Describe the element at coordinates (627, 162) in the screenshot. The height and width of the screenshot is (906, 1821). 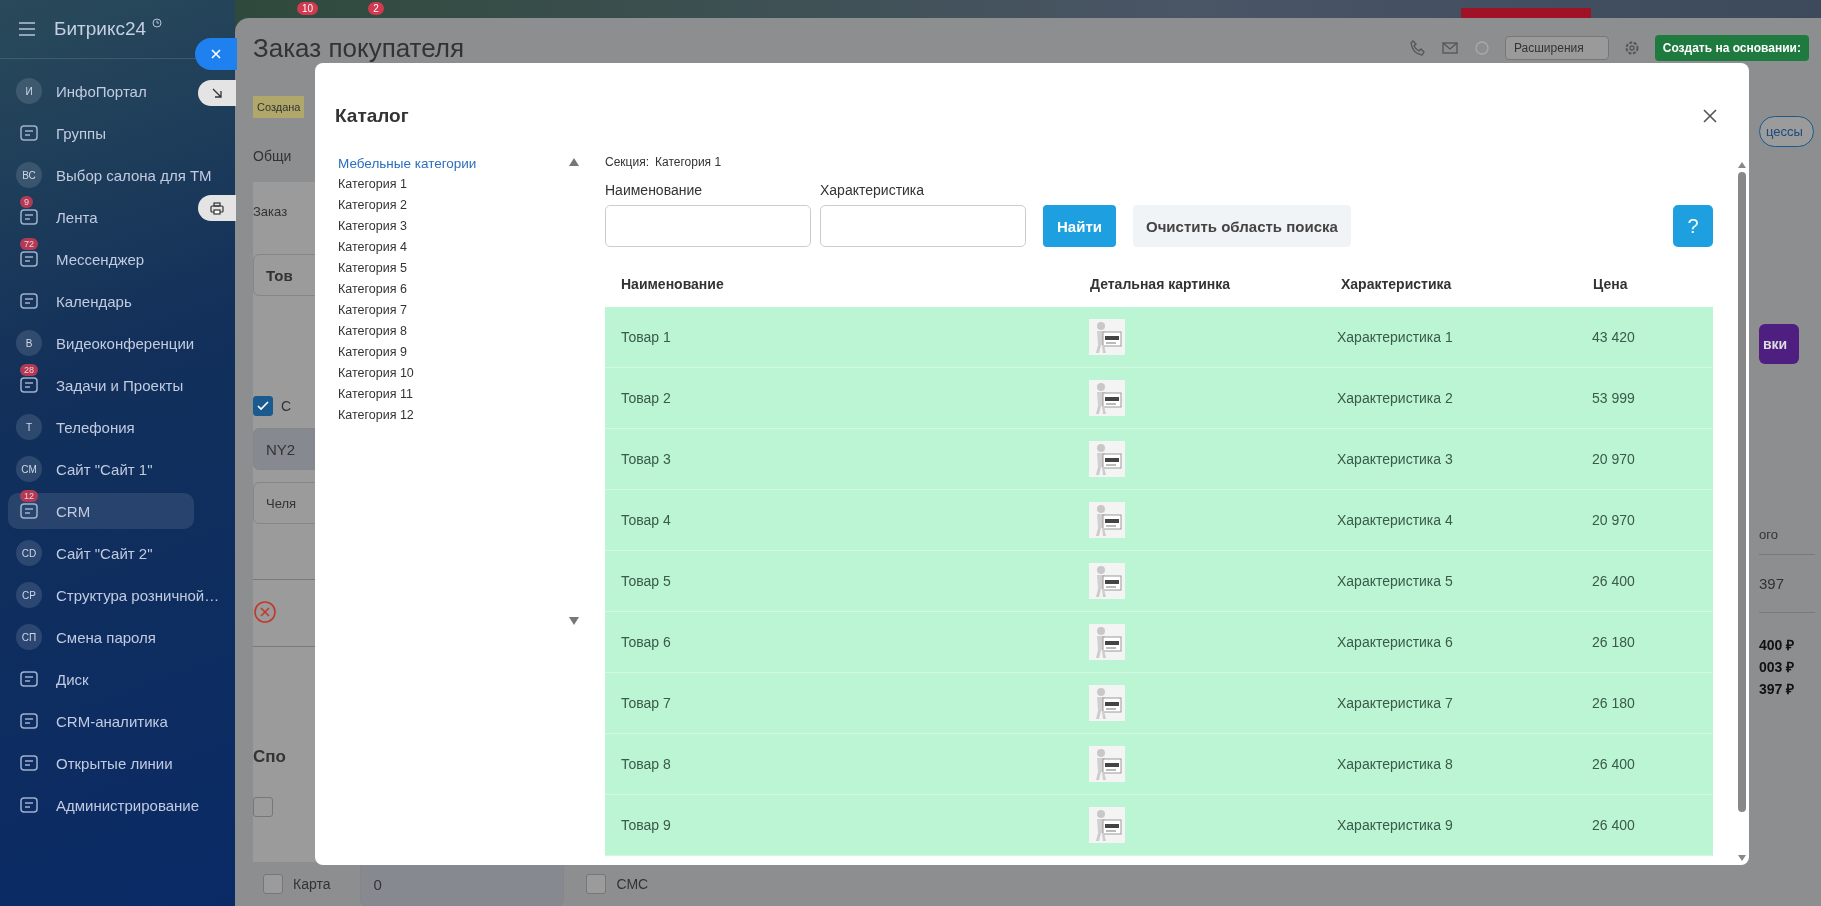
I see `section-label: Секция:` at that location.